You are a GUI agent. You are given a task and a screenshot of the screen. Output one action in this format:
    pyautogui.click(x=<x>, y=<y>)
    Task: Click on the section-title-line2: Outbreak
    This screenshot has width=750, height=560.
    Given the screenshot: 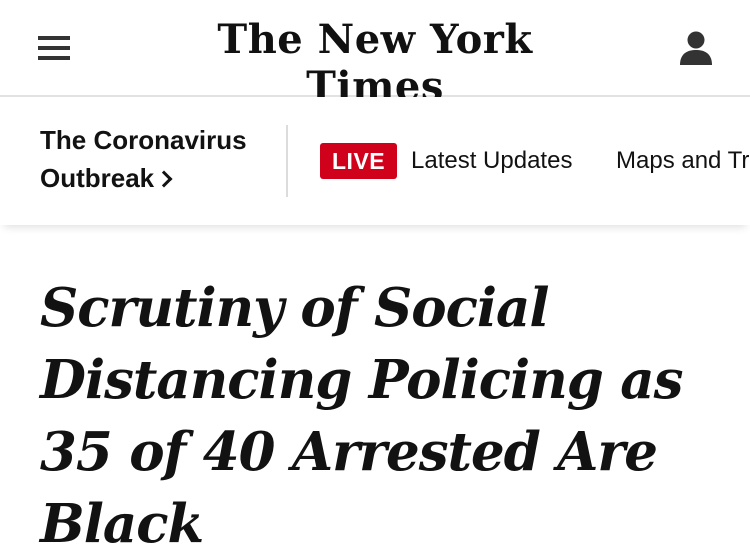 What is the action you would take?
    pyautogui.click(x=155, y=178)
    